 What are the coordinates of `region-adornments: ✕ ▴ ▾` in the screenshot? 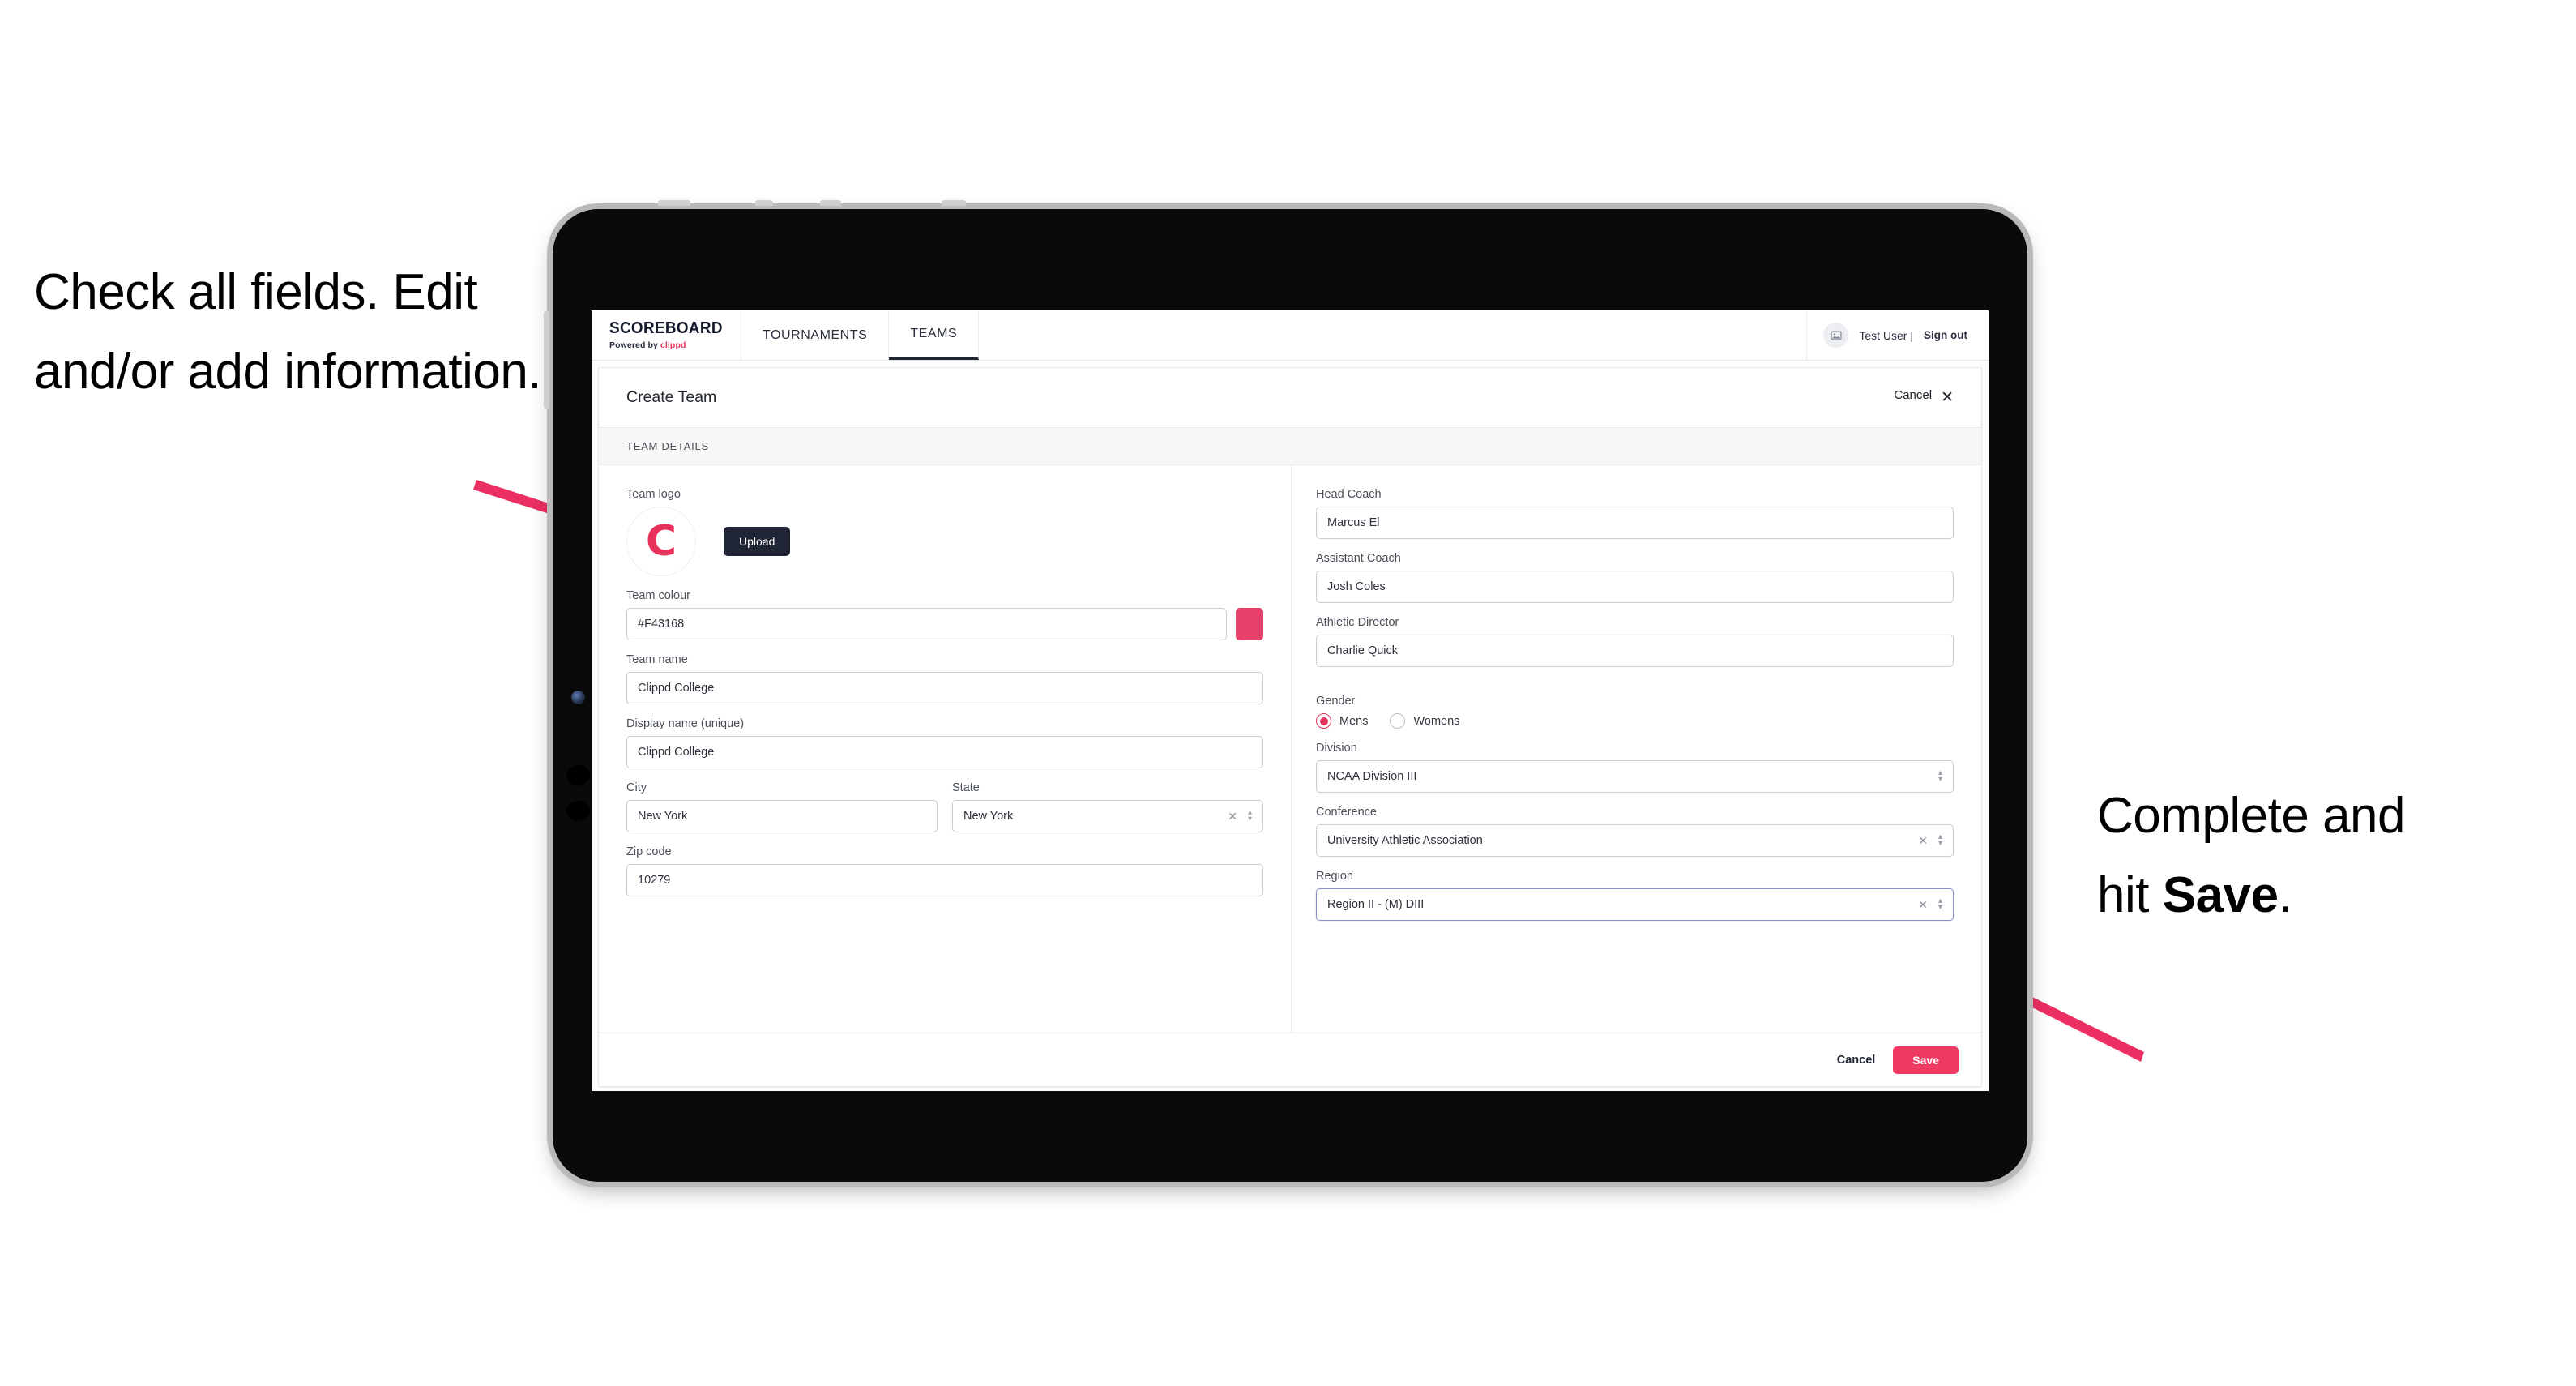 It's located at (1930, 904).